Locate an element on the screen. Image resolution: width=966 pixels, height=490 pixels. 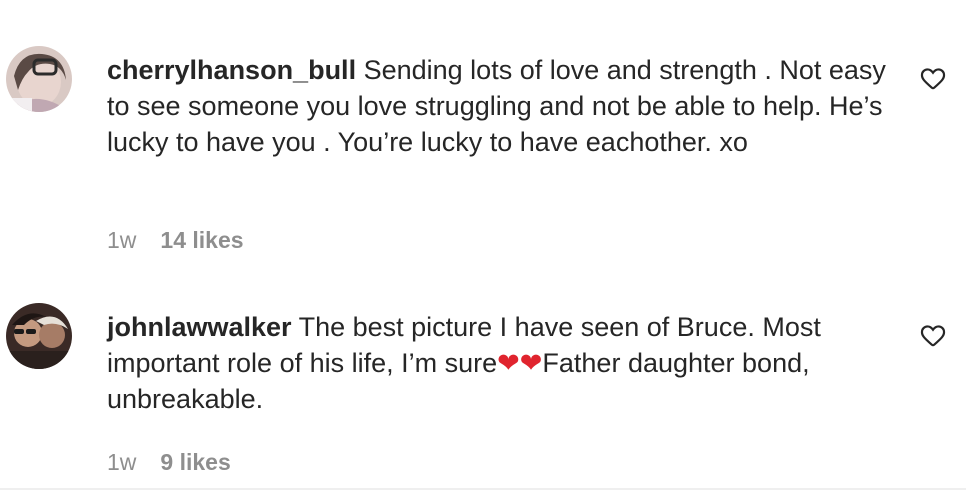
comment-username: johnlawwalker is located at coordinates (199, 327).